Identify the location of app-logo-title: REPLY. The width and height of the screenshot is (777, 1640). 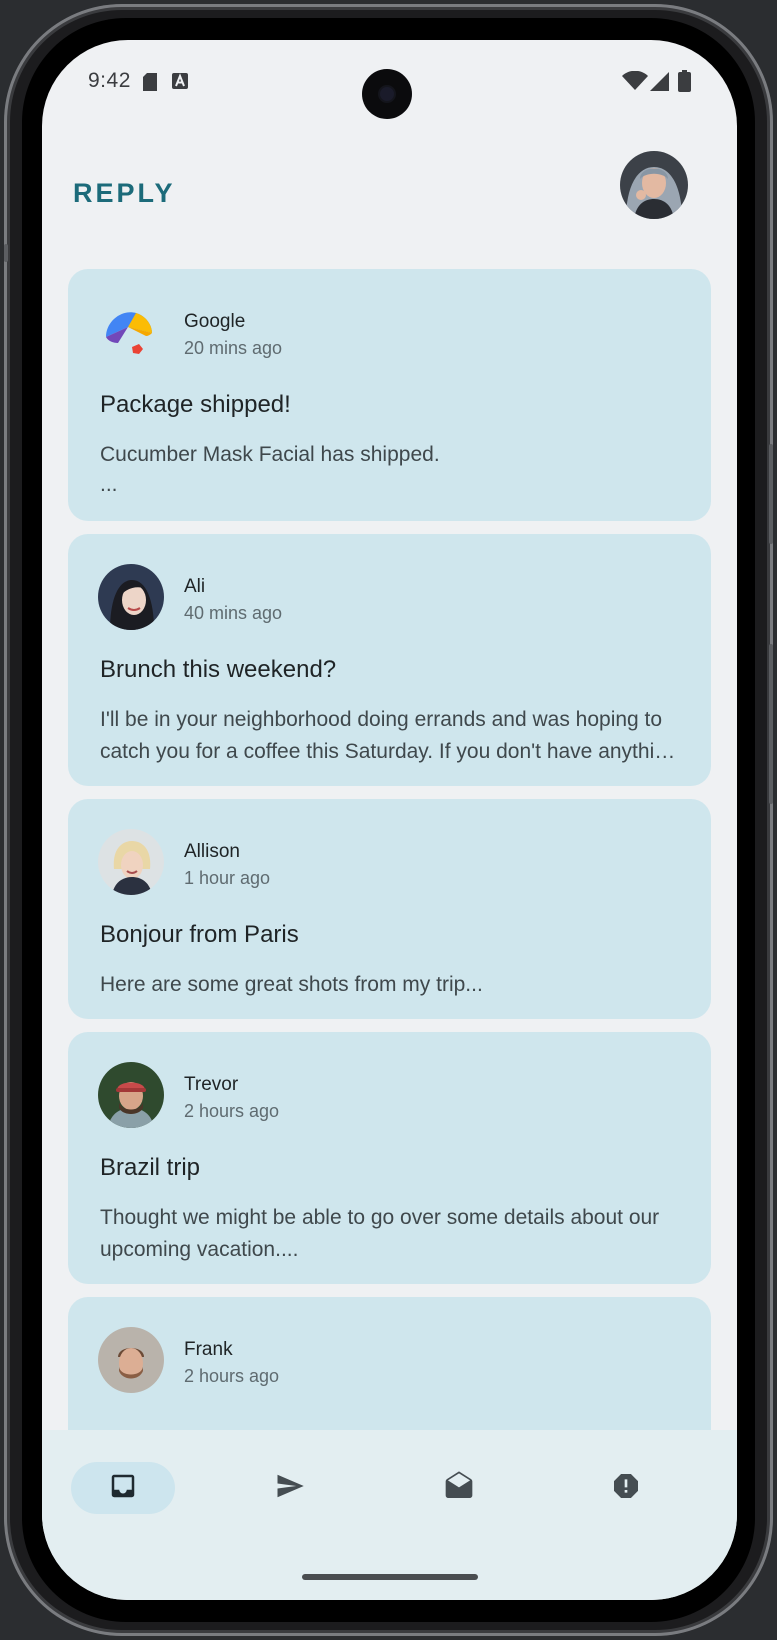
(124, 193).